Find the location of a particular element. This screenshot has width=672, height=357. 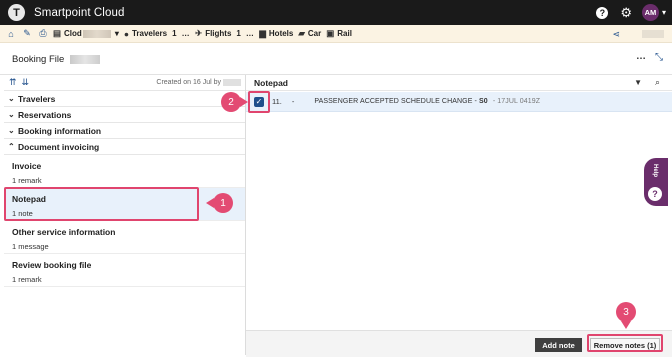

note-dash: - is located at coordinates (293, 101).